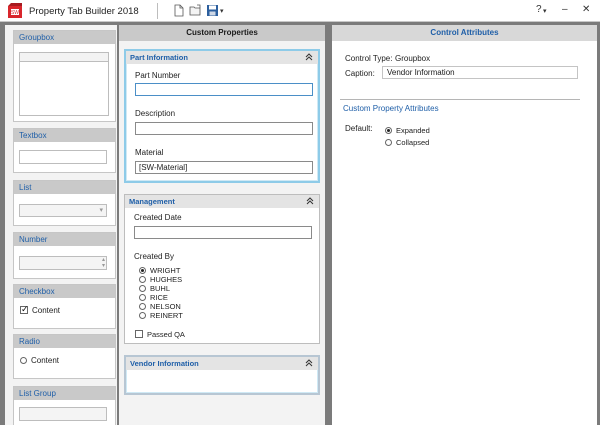 This screenshot has width=600, height=425. I want to click on created-by-option-rice: RICE, so click(153, 297).